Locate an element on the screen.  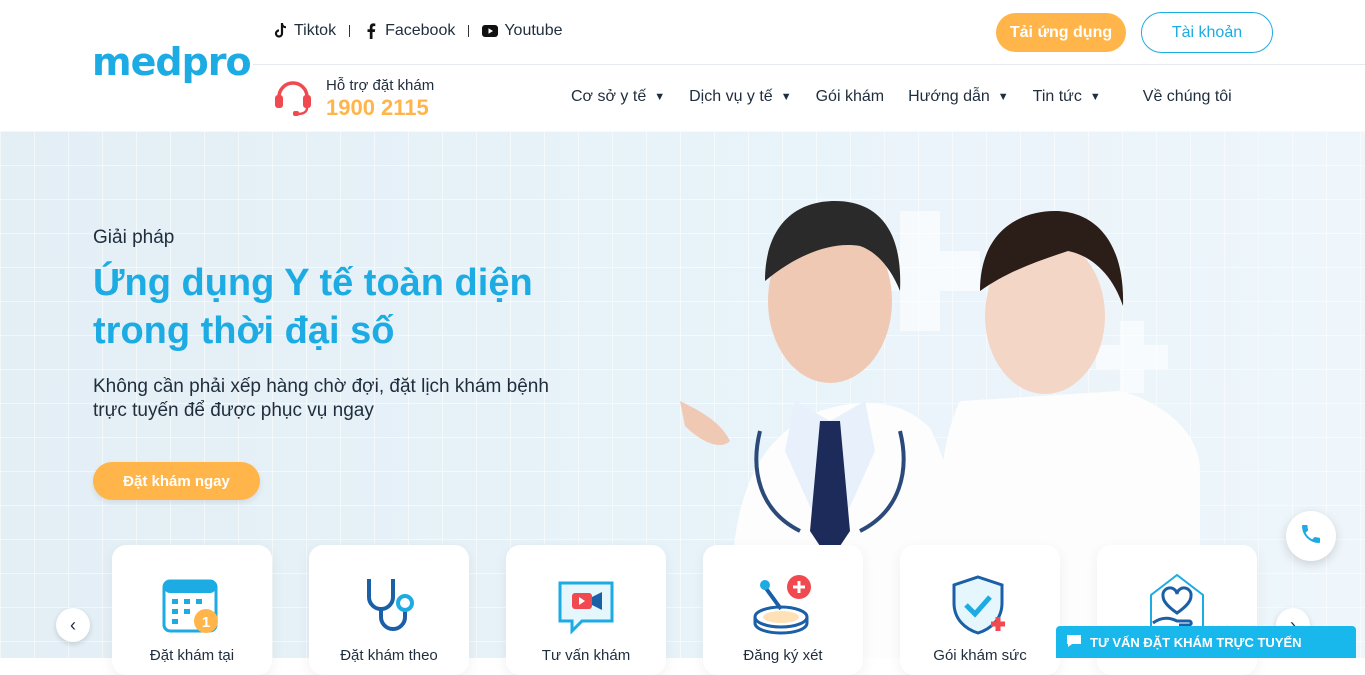
service-card: Đặt khám theo is located at coordinates (389, 610).